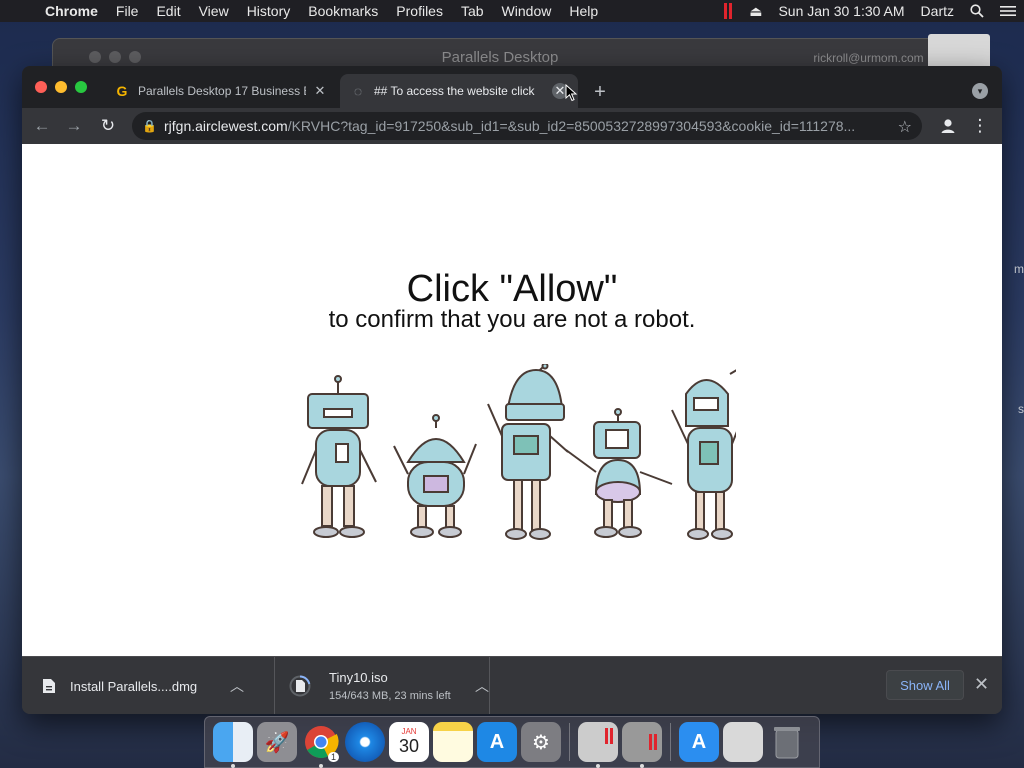  I want to click on profile-avatar-icon, so click(948, 126).